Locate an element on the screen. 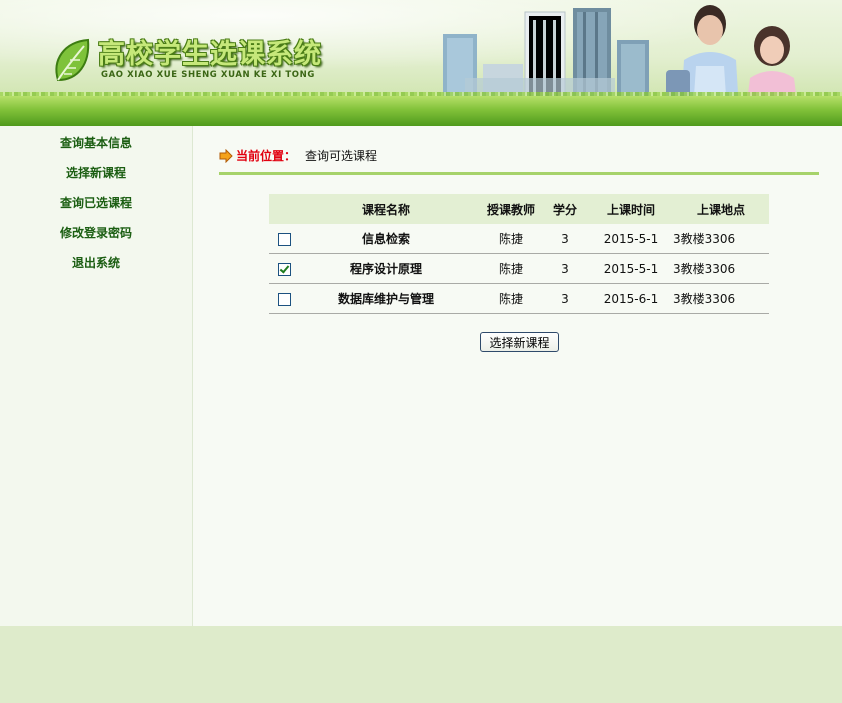 This screenshot has height=703, width=842. header-credit: 学分 is located at coordinates (565, 209).